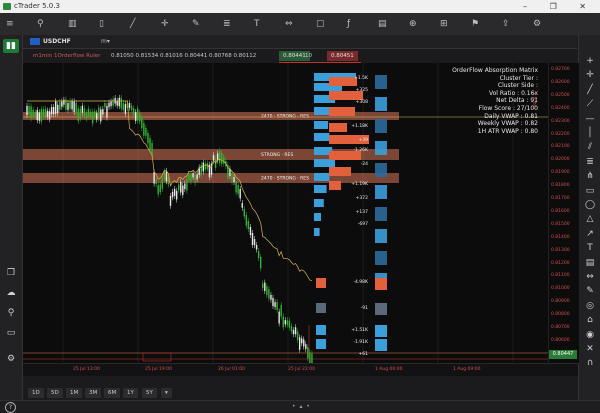 The image size is (600, 413). Describe the element at coordinates (301, 406) in the screenshot. I see `panel-grip-icon: • ▴ •` at that location.